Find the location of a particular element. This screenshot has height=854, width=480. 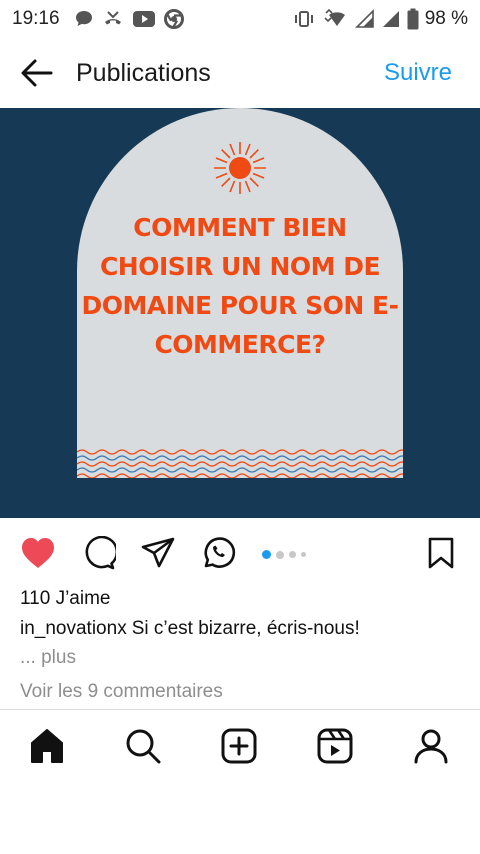

comment-icon is located at coordinates (99, 555).